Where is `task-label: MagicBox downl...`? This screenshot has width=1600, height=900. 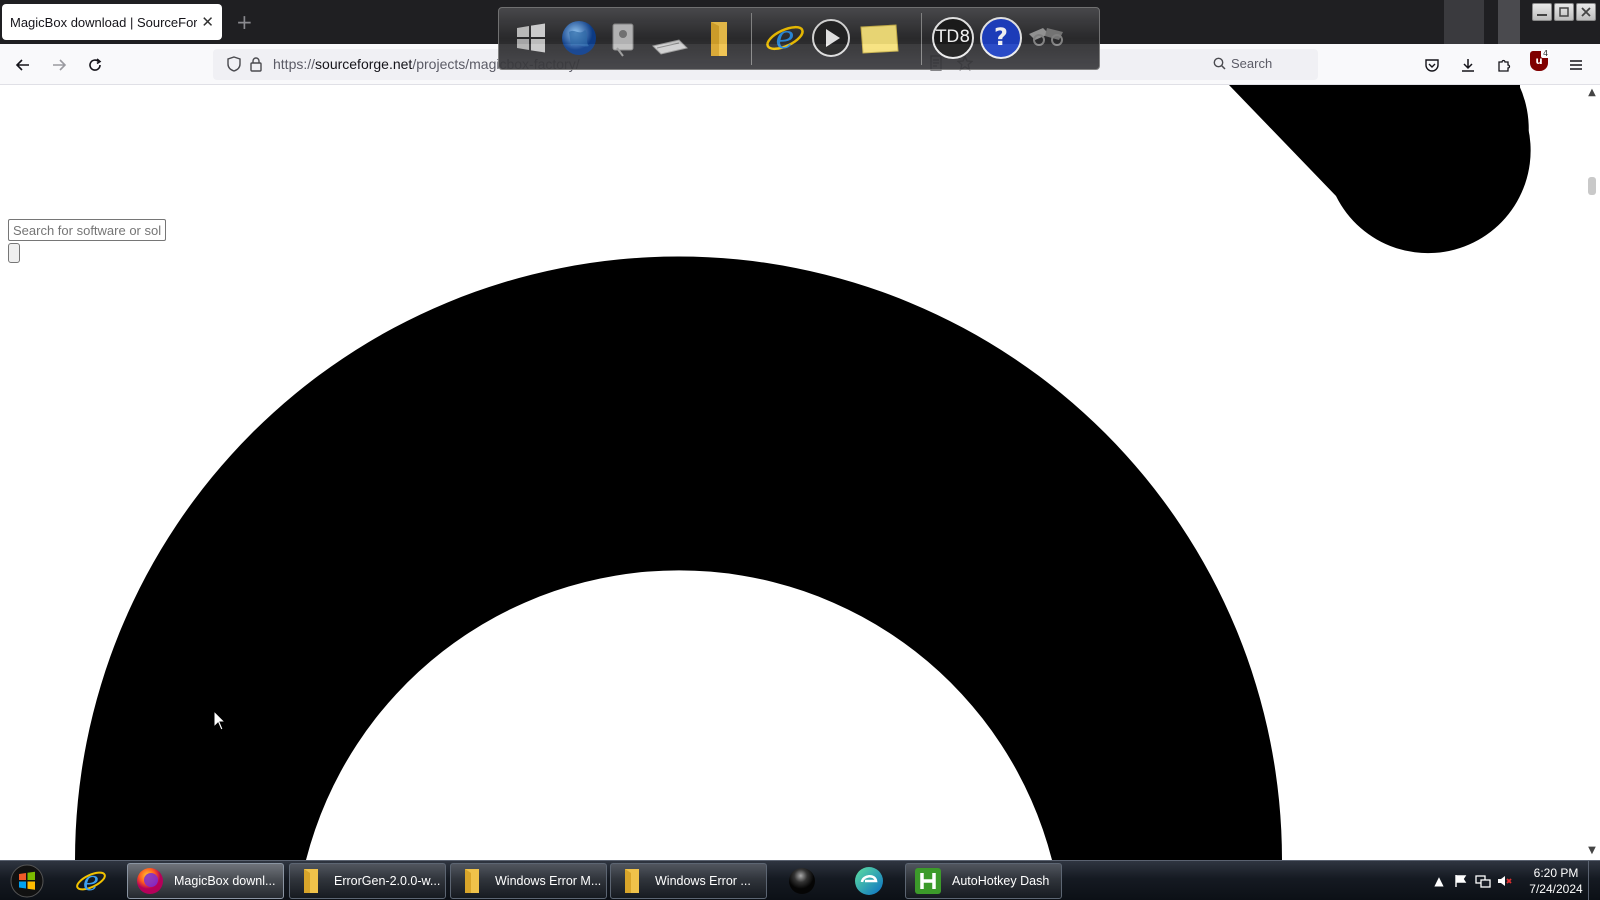 task-label: MagicBox downl... is located at coordinates (225, 881).